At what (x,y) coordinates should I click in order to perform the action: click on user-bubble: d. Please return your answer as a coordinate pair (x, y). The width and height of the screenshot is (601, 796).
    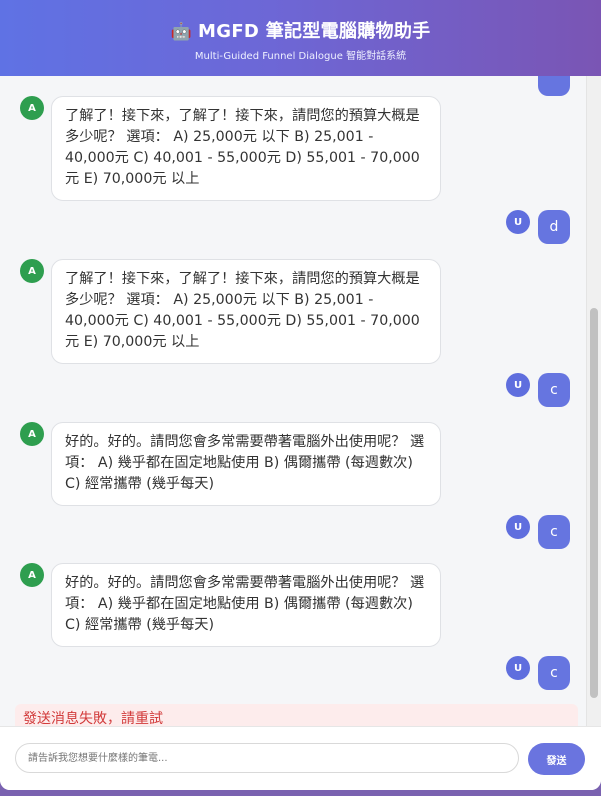
    Looking at the image, I should click on (554, 227).